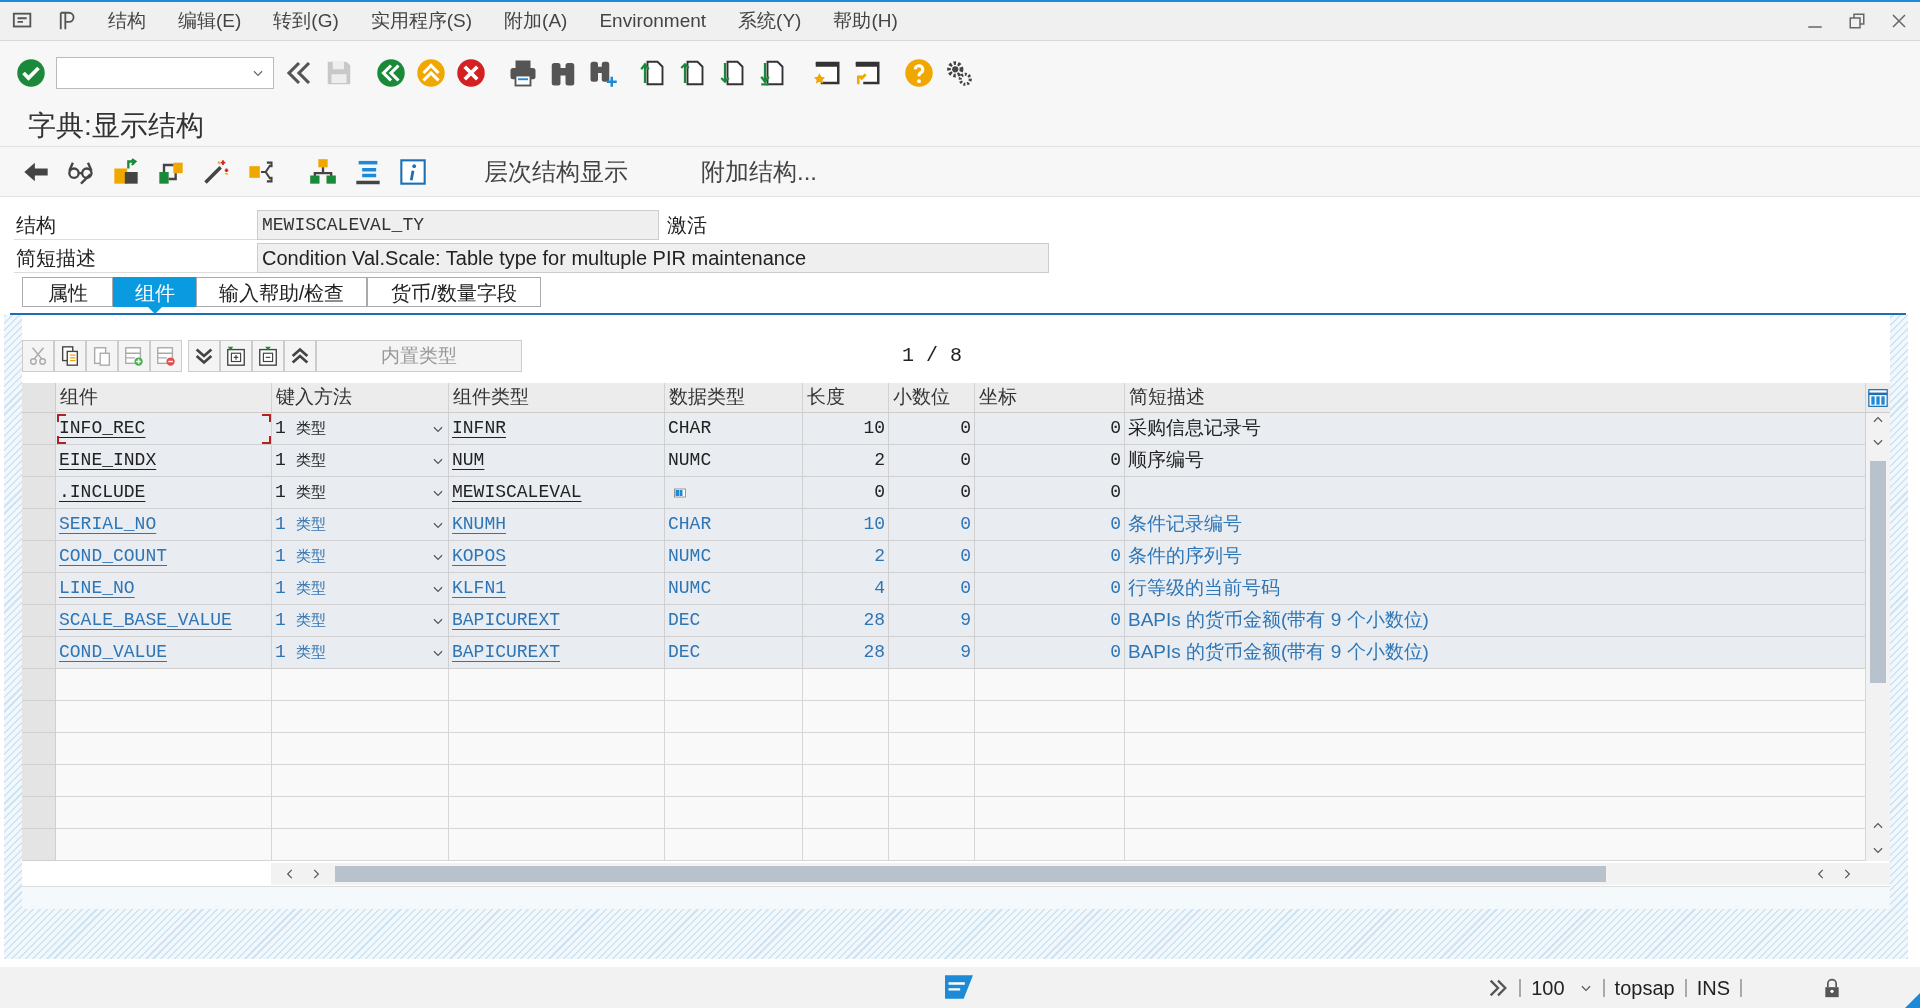 The height and width of the screenshot is (1008, 1920). Describe the element at coordinates (1278, 652) in the screenshot. I see `table-cell-text: BAPIs 的货币金额(带有 9 个小数位)` at that location.